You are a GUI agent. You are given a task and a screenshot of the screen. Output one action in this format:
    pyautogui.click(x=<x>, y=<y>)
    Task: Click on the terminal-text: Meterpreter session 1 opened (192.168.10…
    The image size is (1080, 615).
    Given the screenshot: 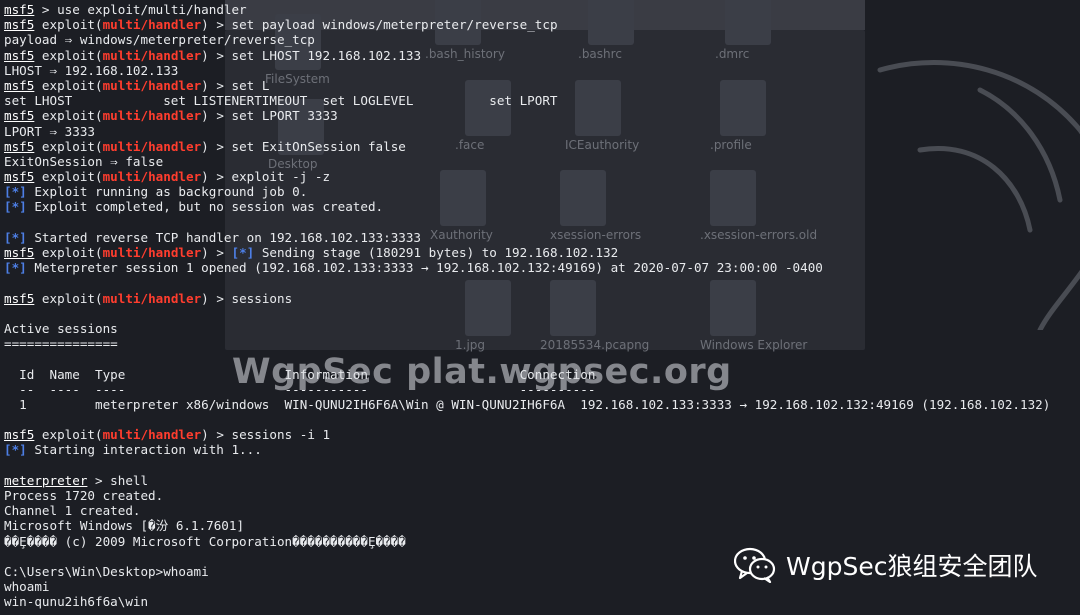 What is the action you would take?
    pyautogui.click(x=424, y=268)
    